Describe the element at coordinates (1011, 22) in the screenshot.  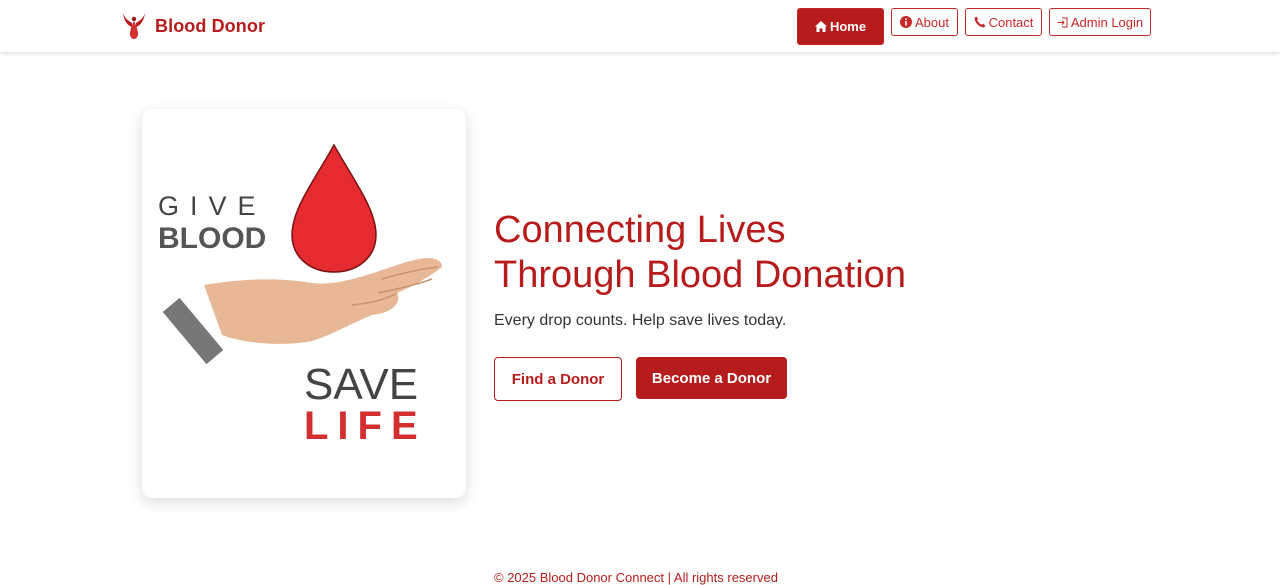
I see `nav-contact-label: Contact` at that location.